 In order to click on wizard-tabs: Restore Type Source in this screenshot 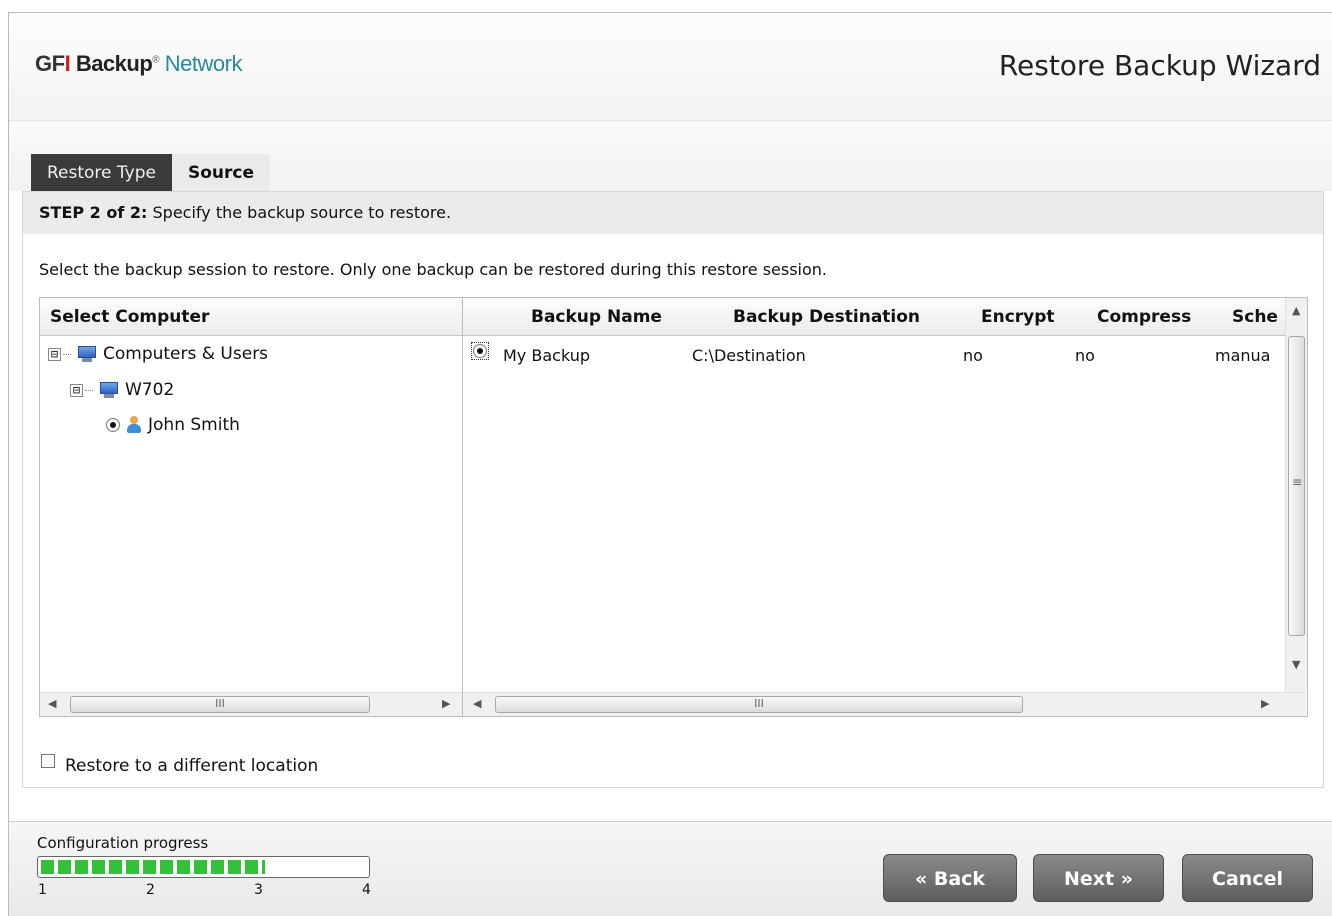, I will do `click(150, 173)`.